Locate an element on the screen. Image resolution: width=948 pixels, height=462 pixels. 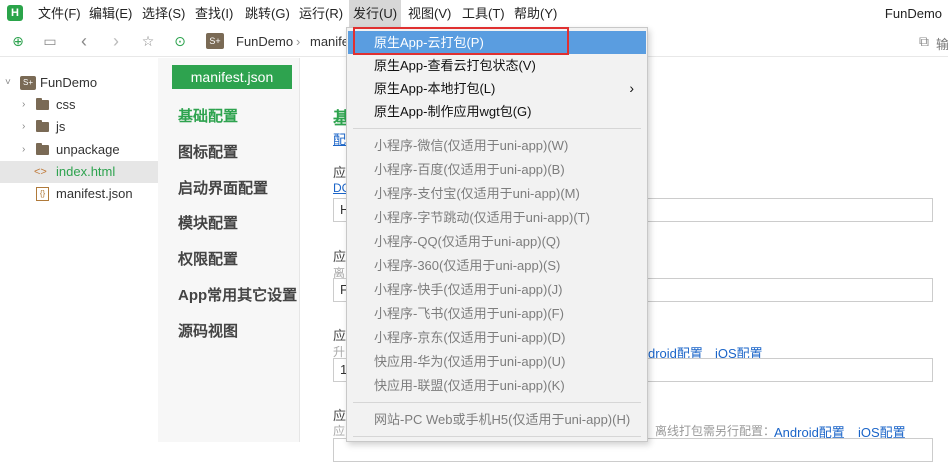
nav-app-other-settings: App常用其它设置 is located at coordinates (237, 294).